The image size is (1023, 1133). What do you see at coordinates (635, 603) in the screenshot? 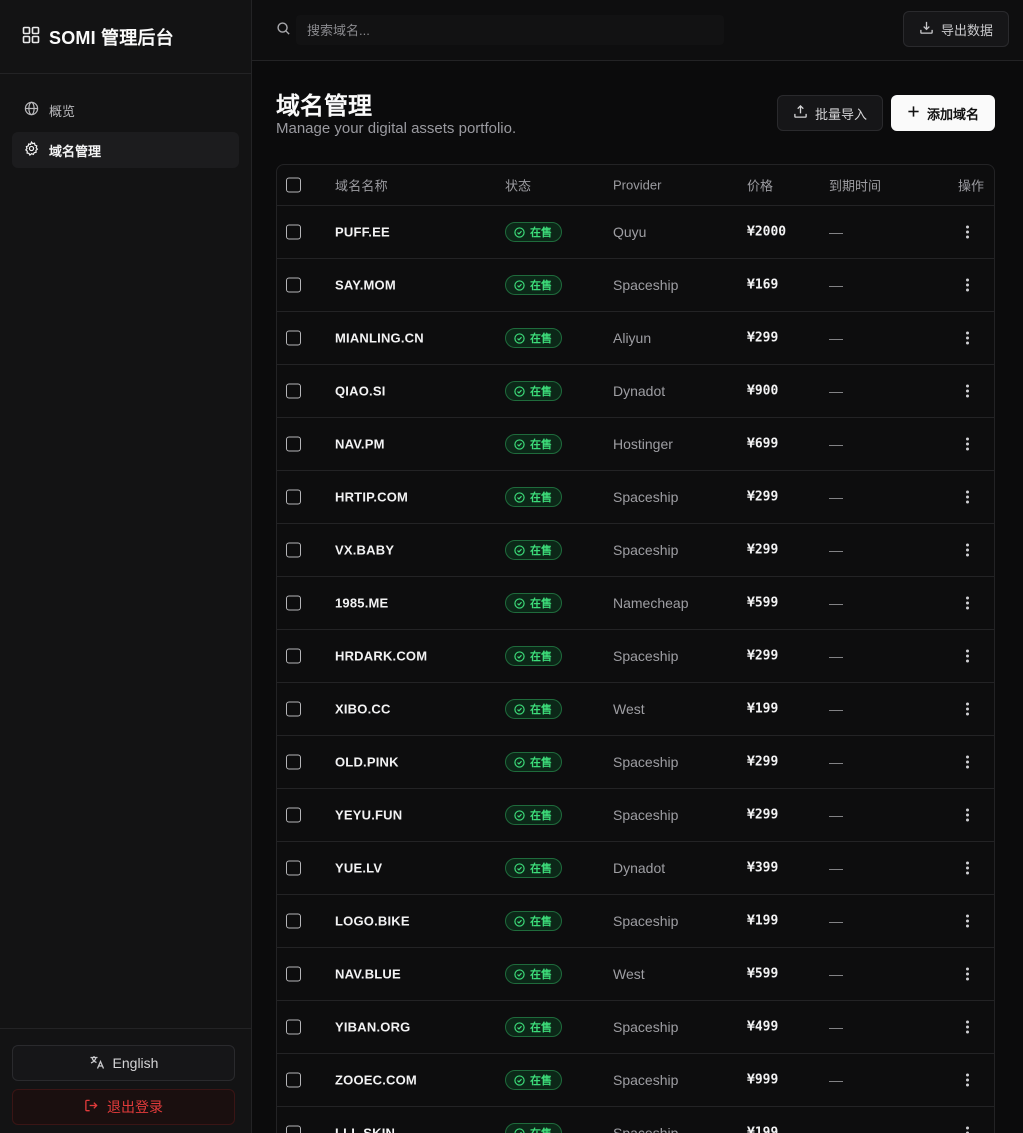
I see `table-row: 1985.ME 在售 Namecheap ¥599 —` at bounding box center [635, 603].